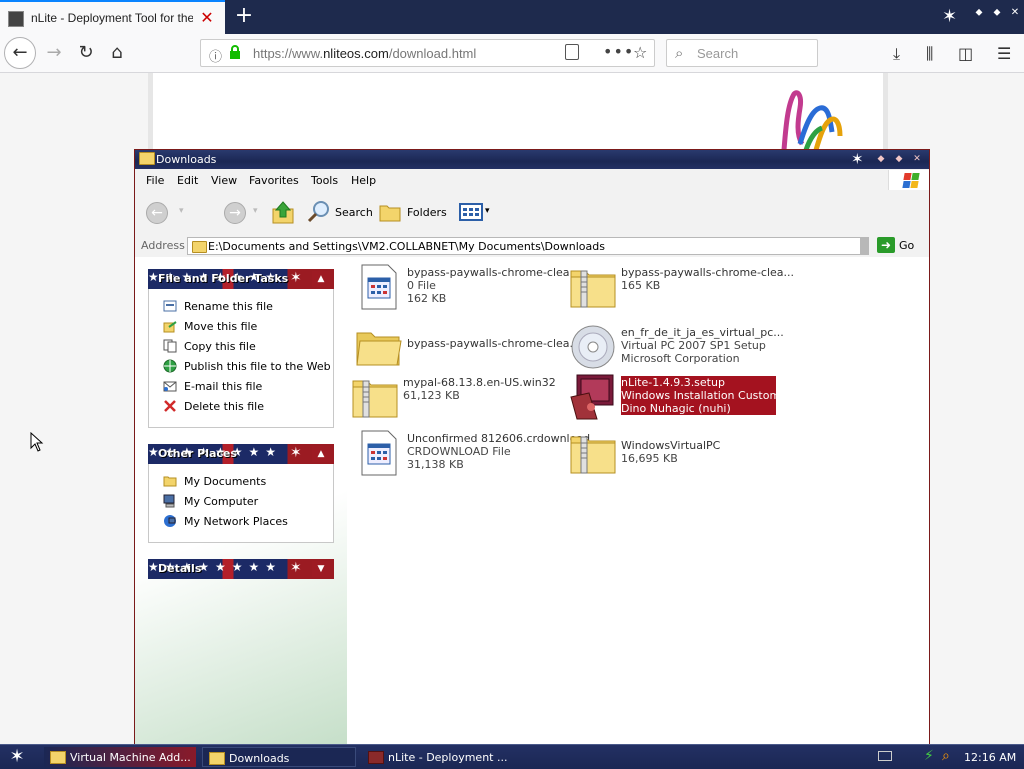 This screenshot has height=769, width=1024. What do you see at coordinates (929, 756) in the screenshot?
I see `network-status-icon: ⚡` at bounding box center [929, 756].